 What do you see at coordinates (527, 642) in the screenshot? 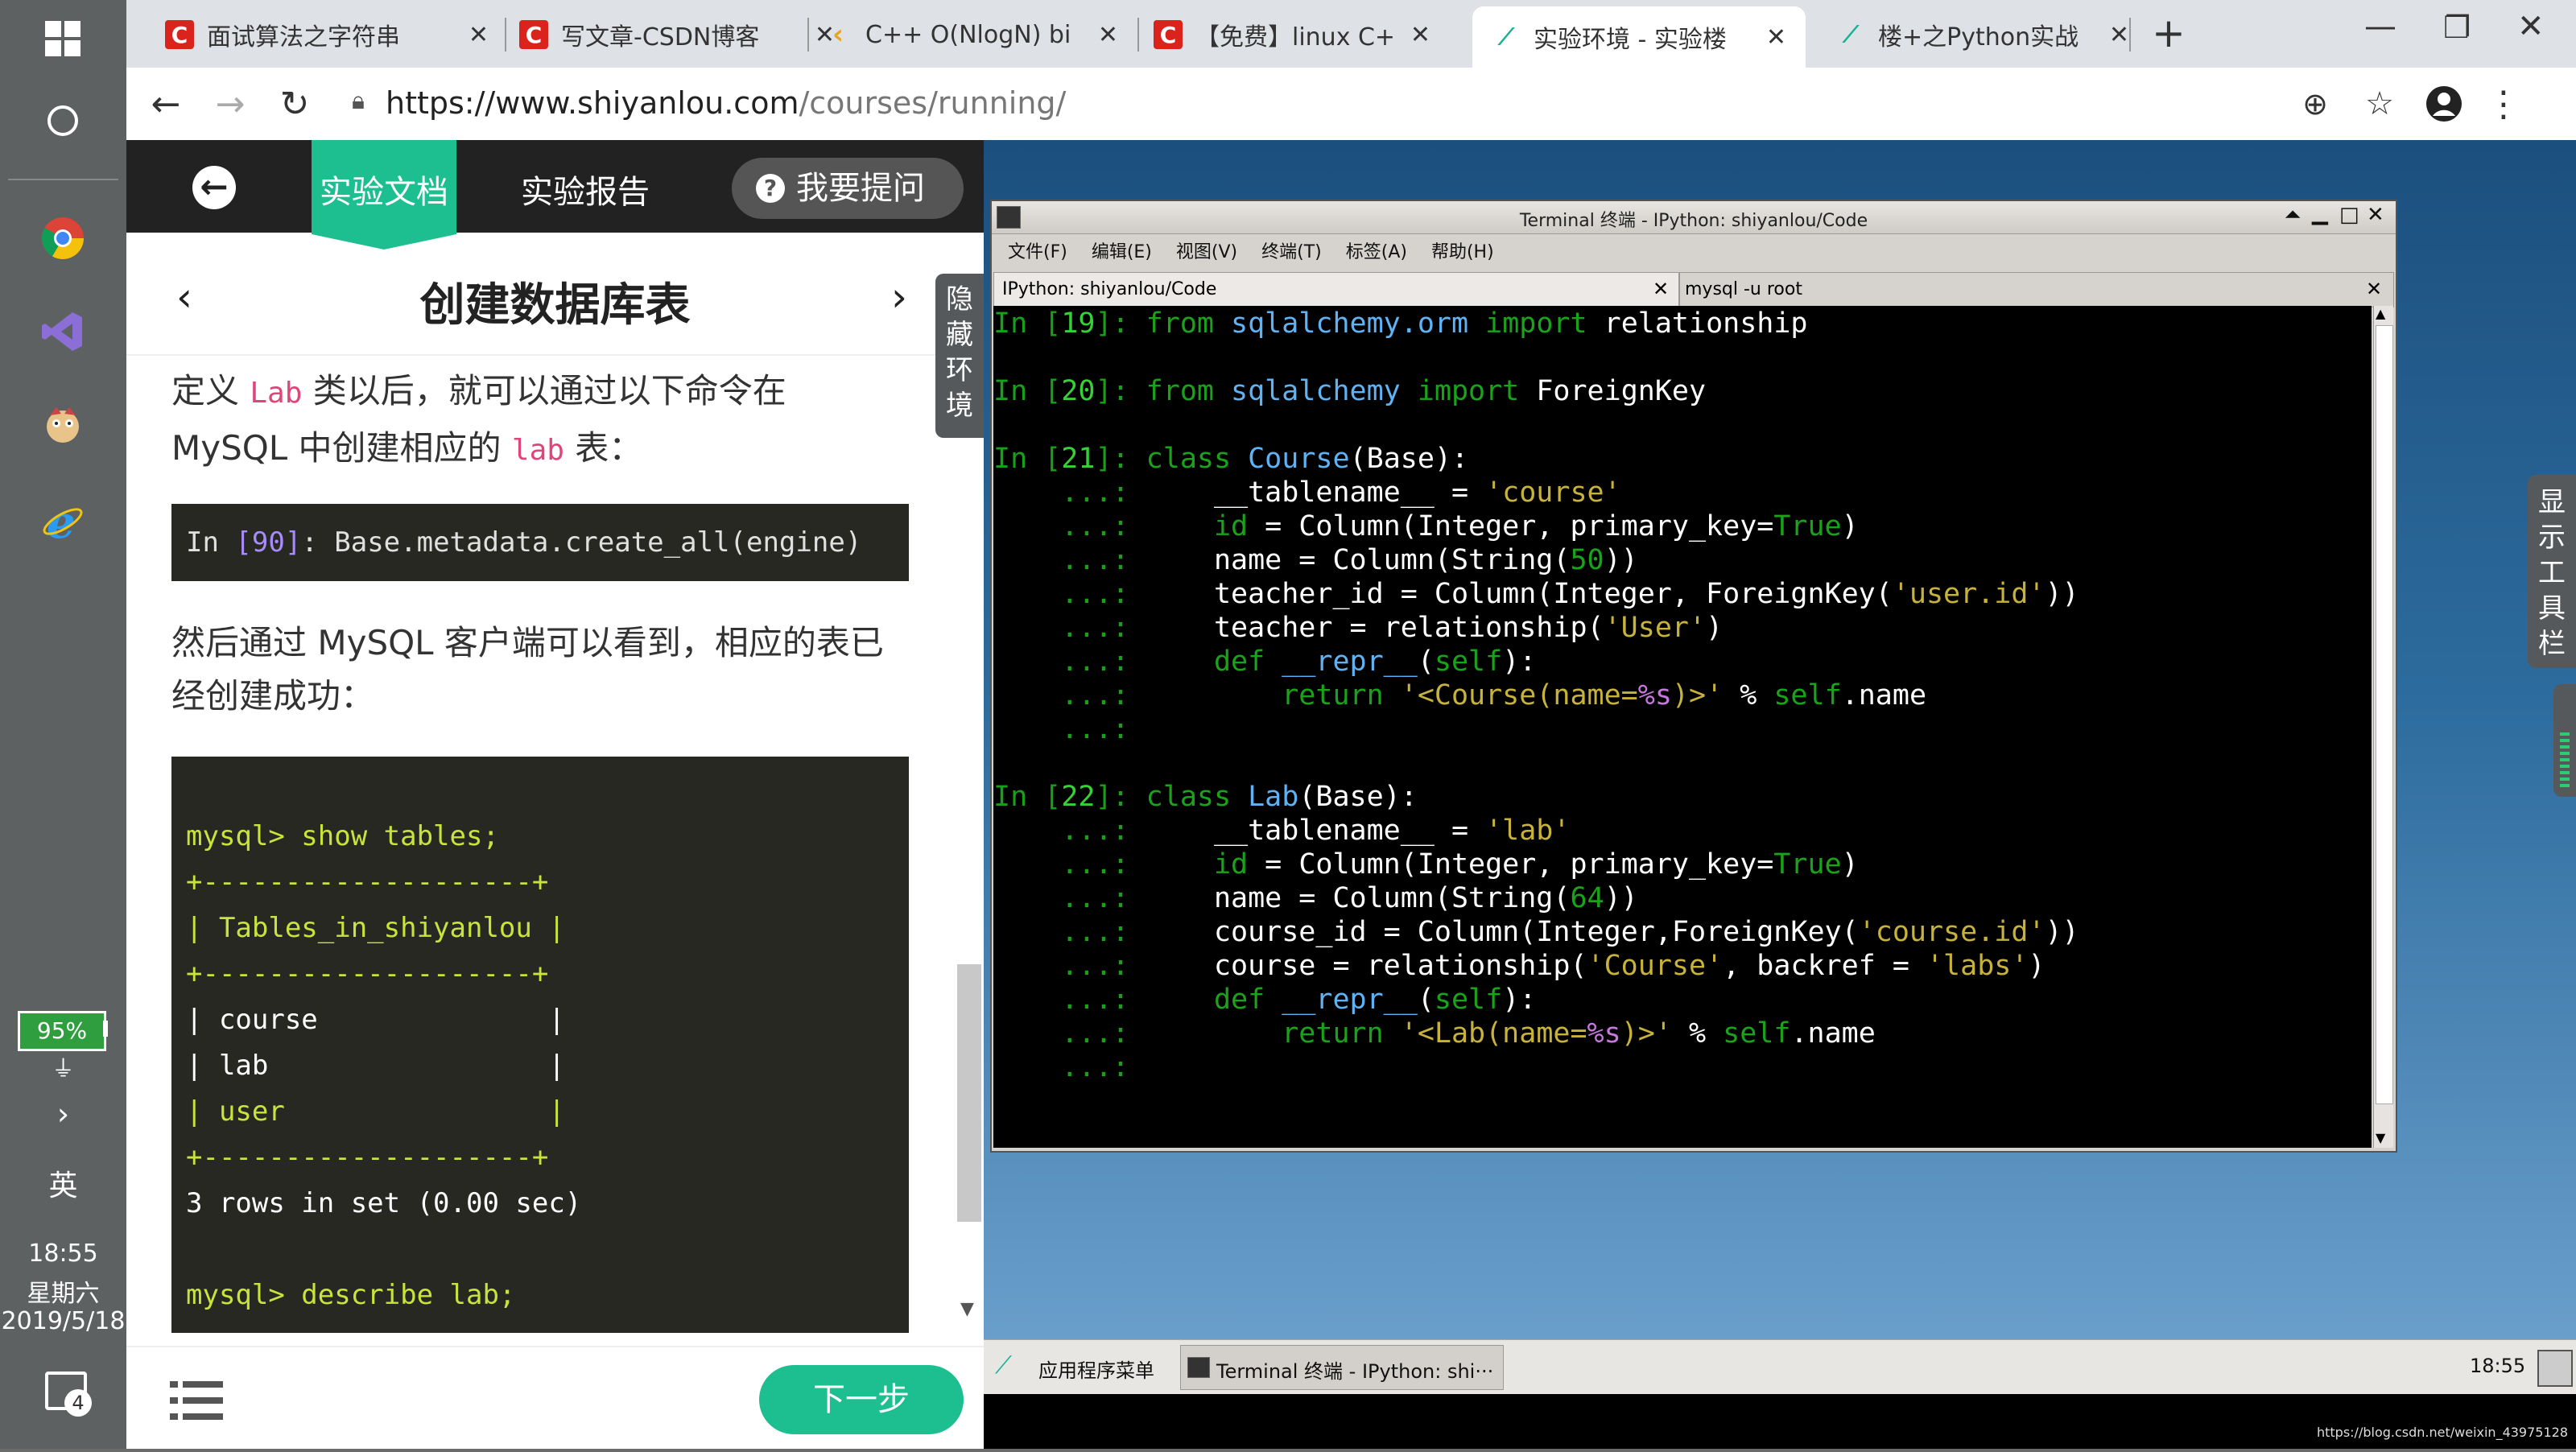
I see `text: 然后通过 MySQL 客户端可以看到，相应的表已` at bounding box center [527, 642].